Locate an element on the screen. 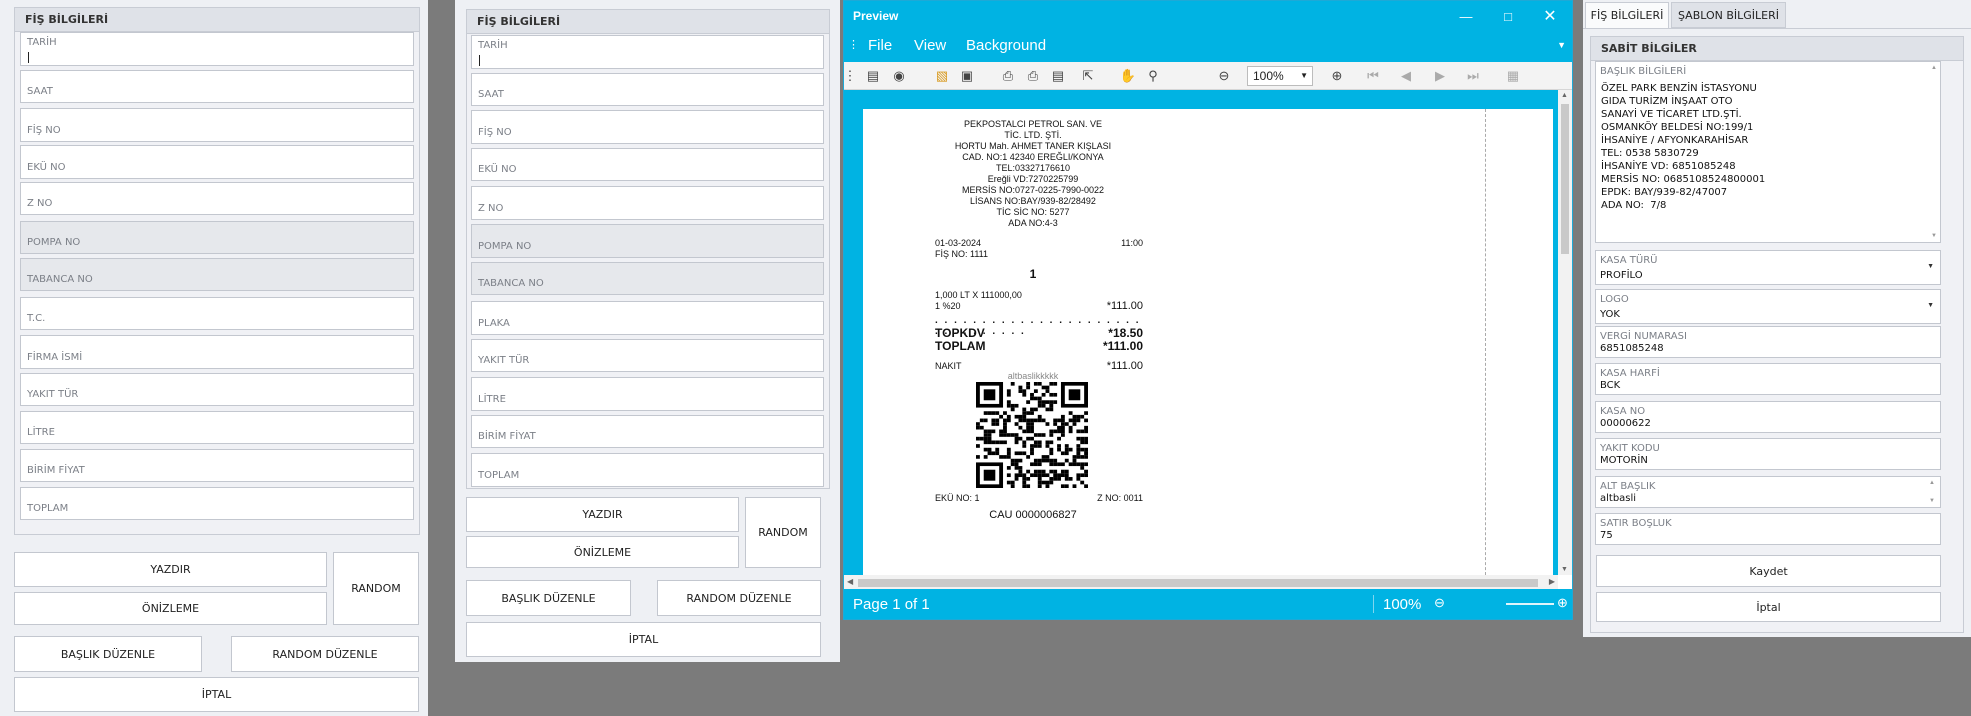  field-label: YAKIT KODU is located at coordinates (1630, 448).